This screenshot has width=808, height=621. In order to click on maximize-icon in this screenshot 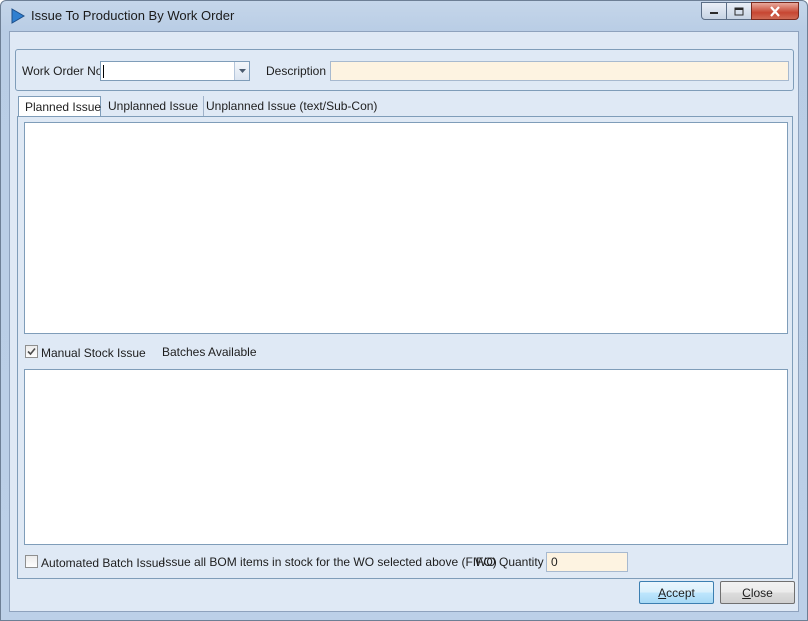, I will do `click(739, 11)`.